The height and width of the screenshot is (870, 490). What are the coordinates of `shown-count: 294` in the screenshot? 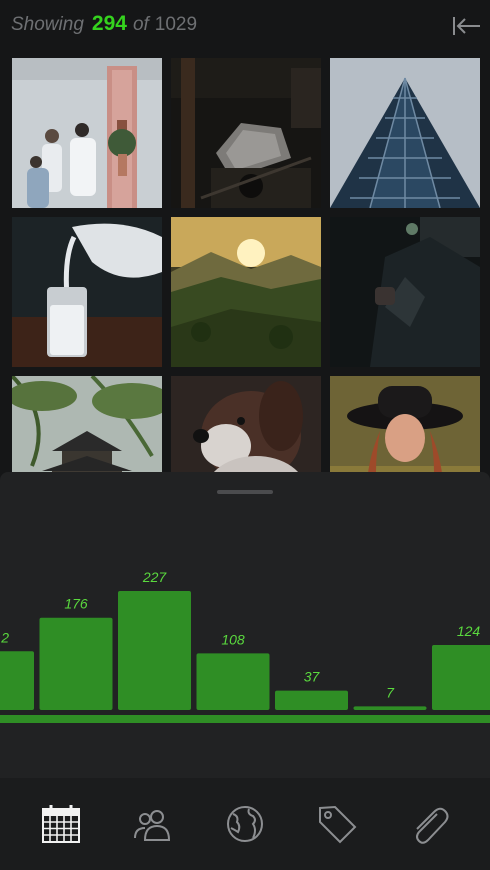 It's located at (109, 23).